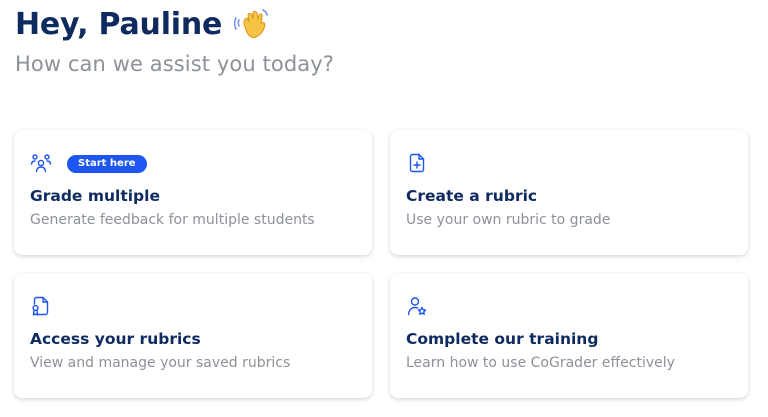  I want to click on user-star-icon, so click(417, 306).